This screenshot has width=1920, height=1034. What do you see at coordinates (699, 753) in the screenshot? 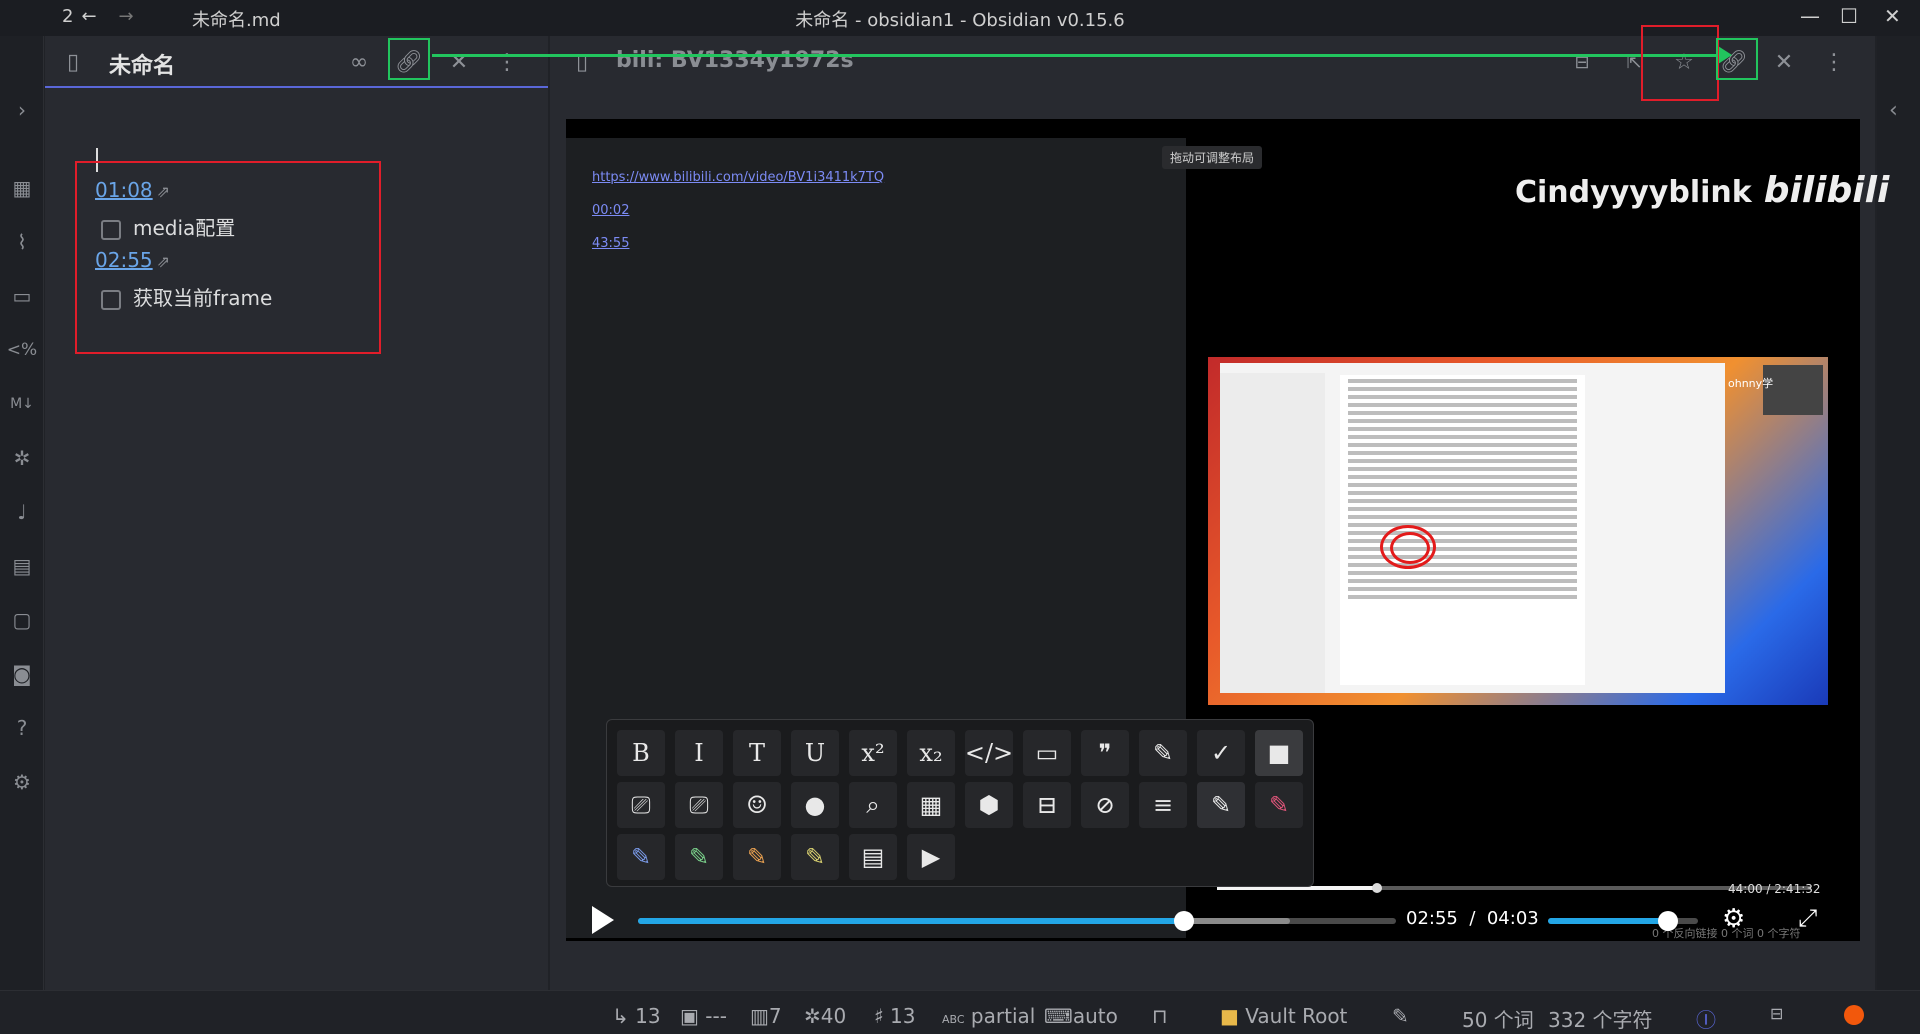
I see `italic-button: I` at bounding box center [699, 753].